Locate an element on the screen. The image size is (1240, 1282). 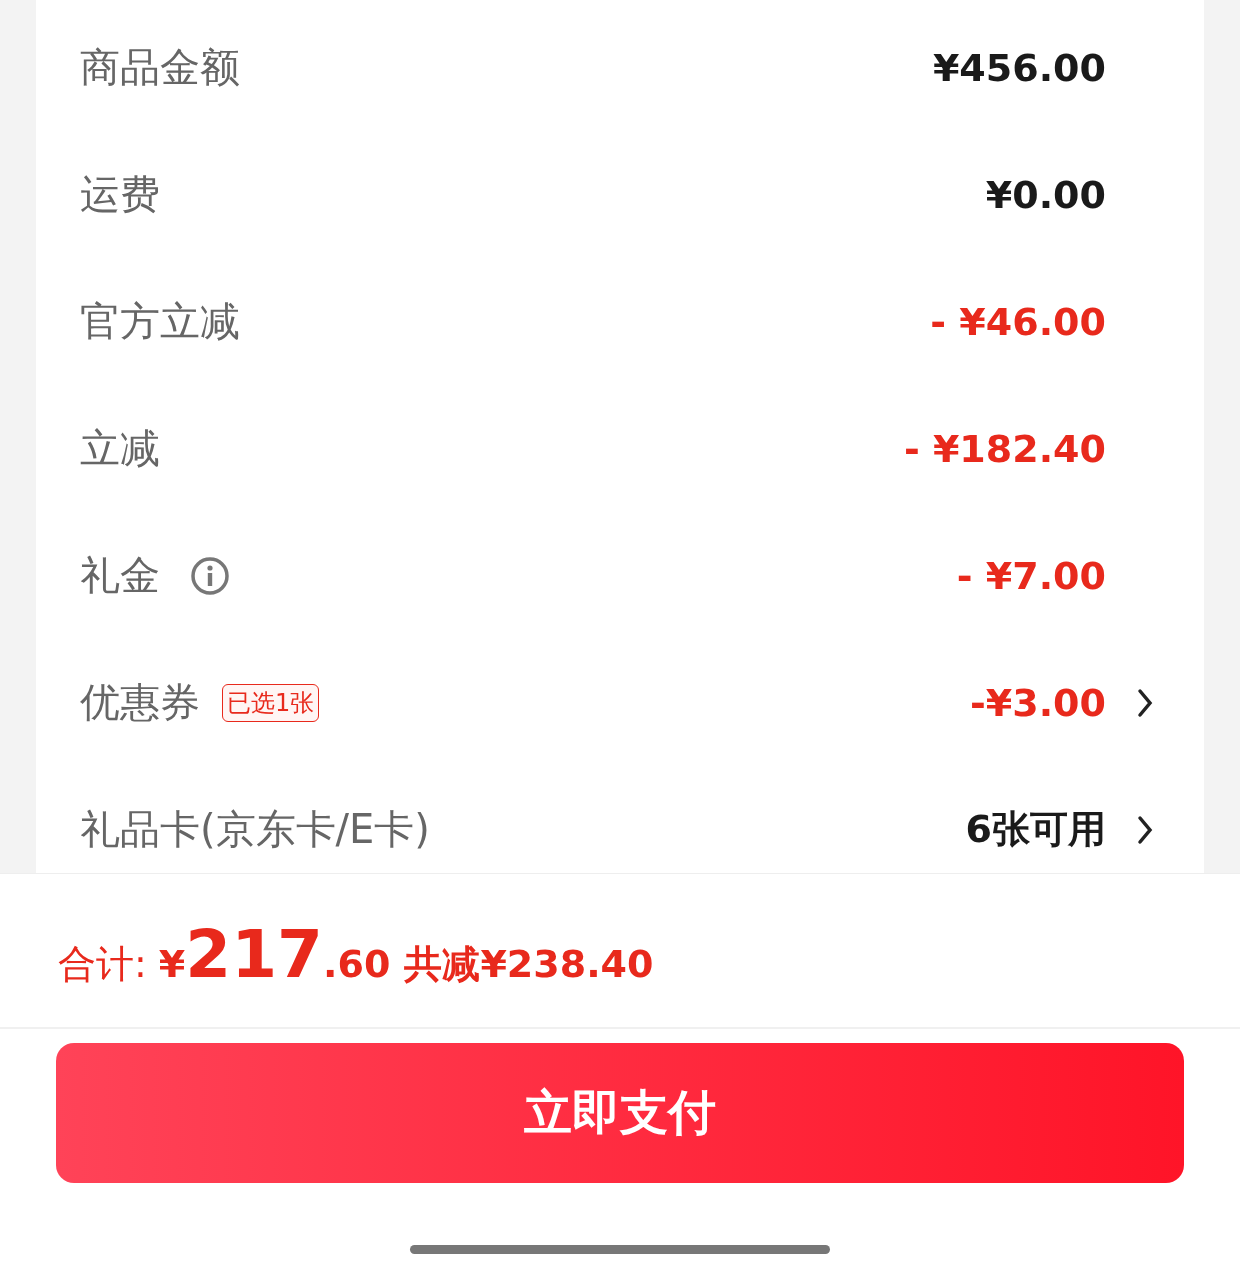
total-label: 合计: is located at coordinates (102, 964).